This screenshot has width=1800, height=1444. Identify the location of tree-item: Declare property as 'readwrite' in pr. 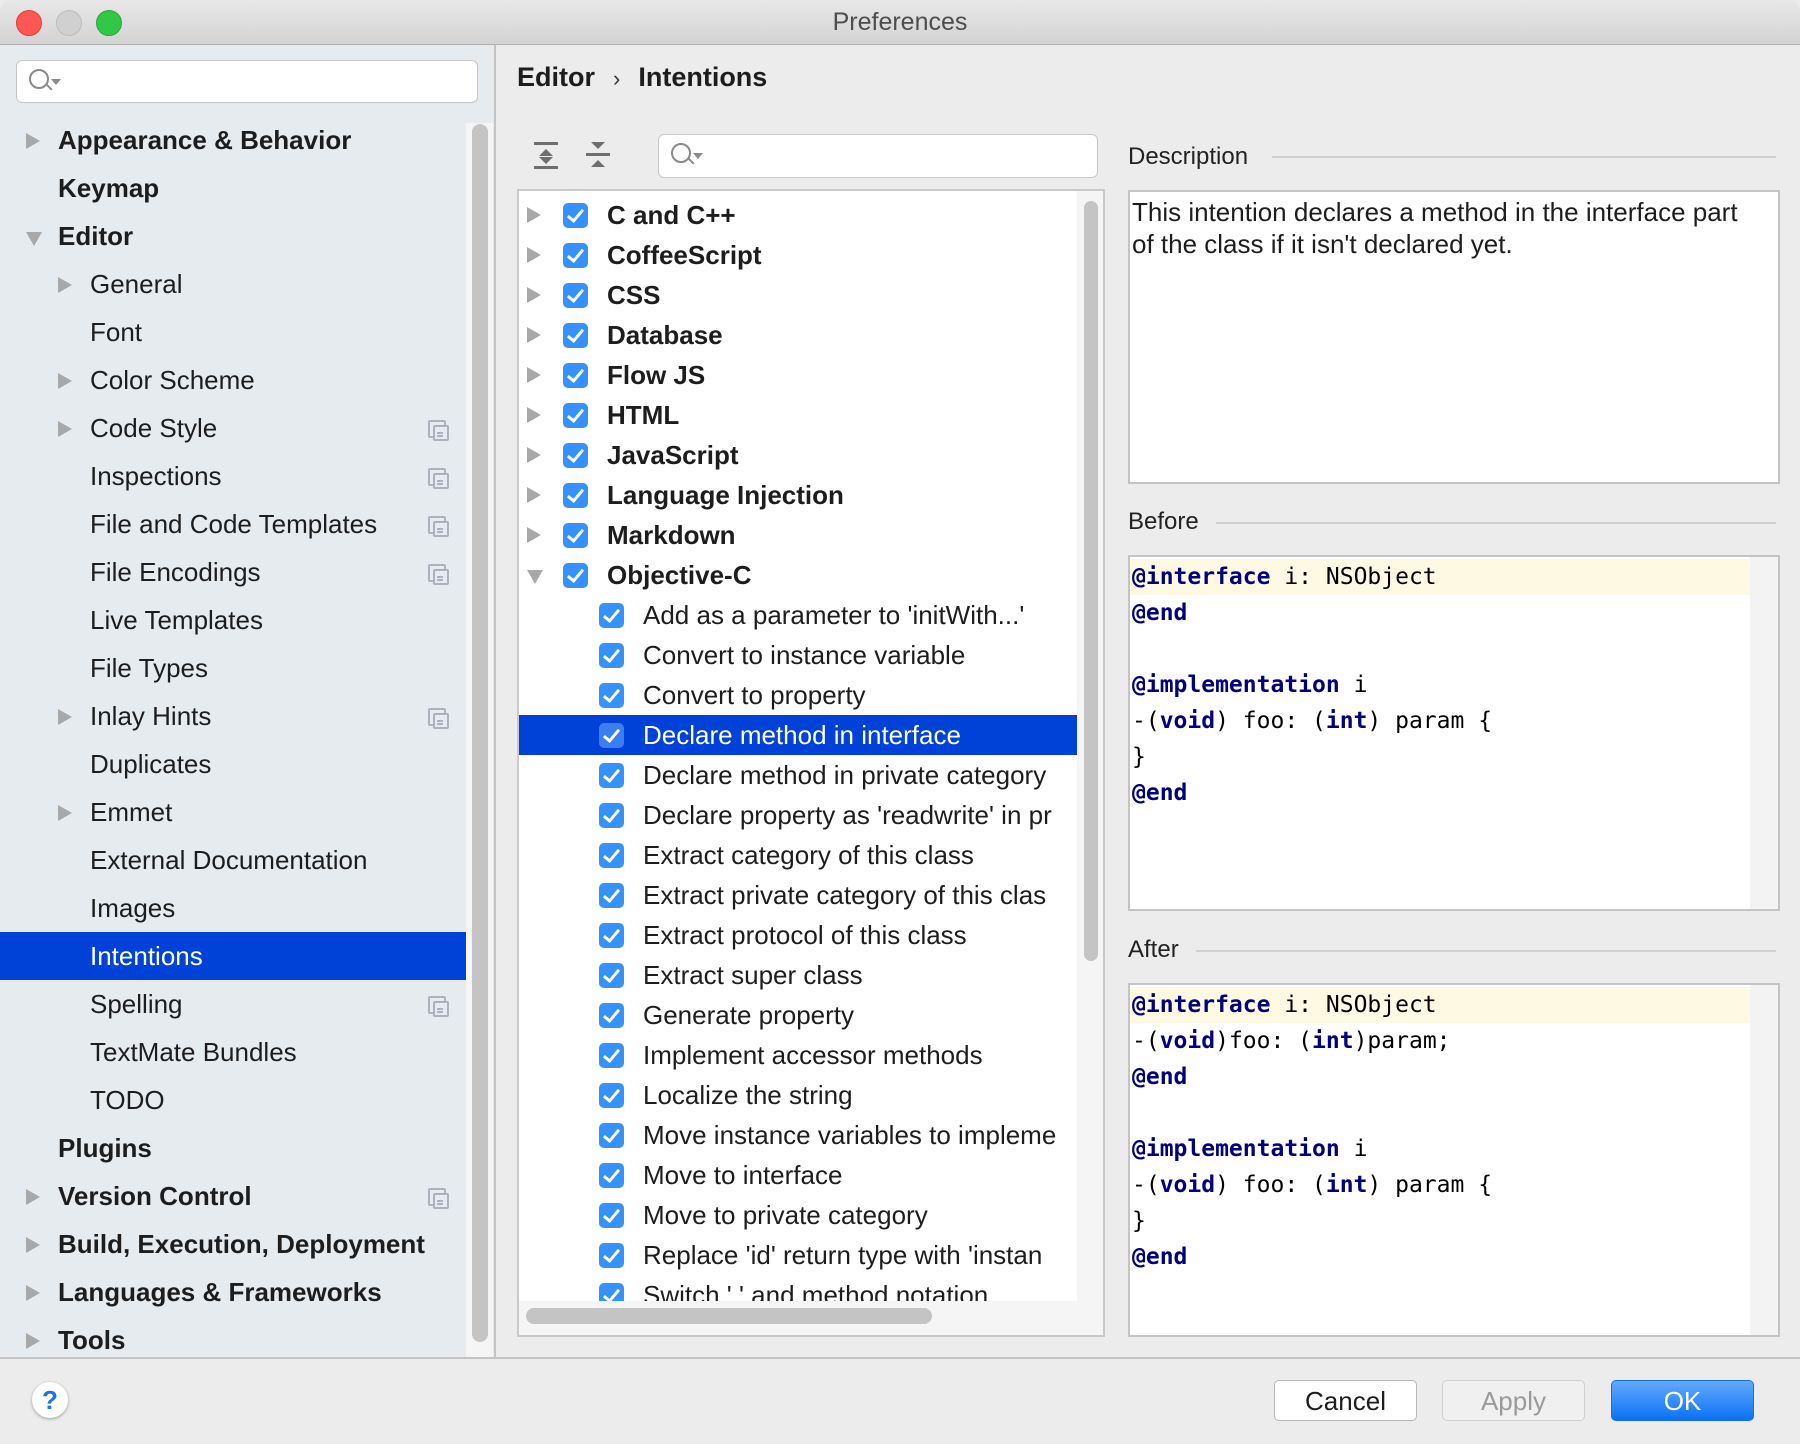
(798, 815).